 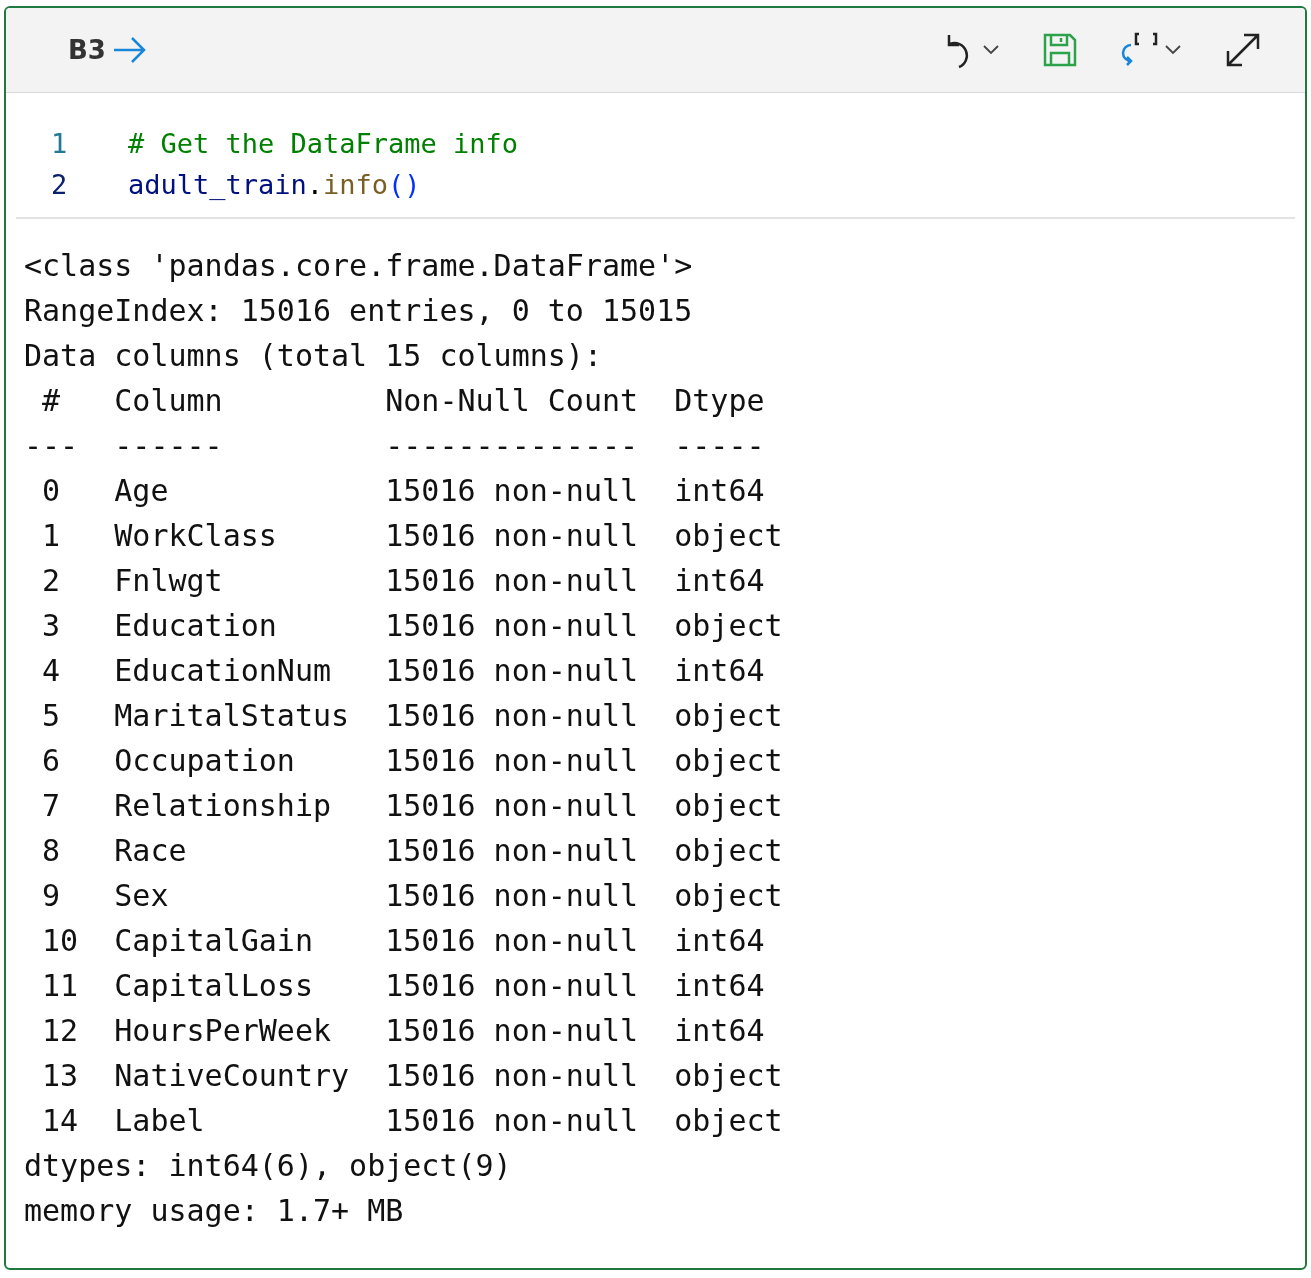 I want to click on output-line: dtypes: int64(6), object(9), so click(x=268, y=1166).